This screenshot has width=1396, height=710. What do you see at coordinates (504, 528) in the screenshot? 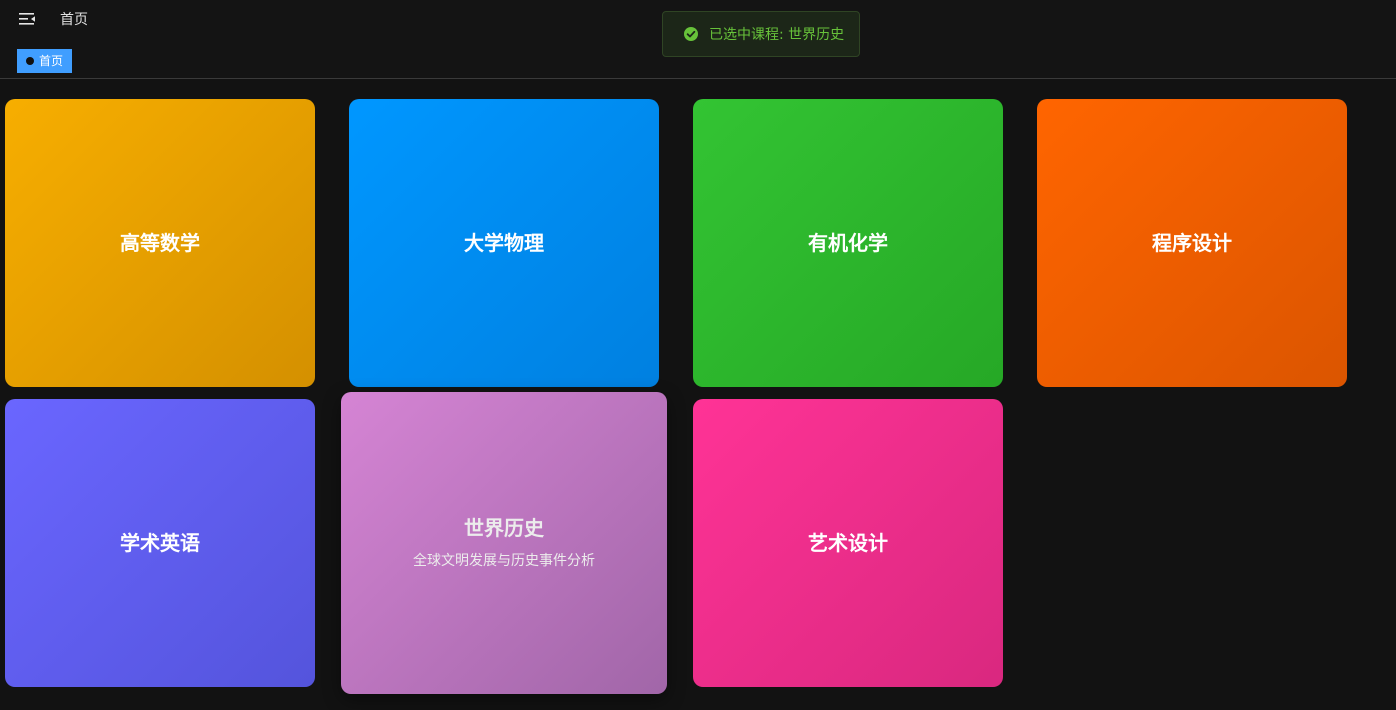
I see `course-title: 世界历史` at bounding box center [504, 528].